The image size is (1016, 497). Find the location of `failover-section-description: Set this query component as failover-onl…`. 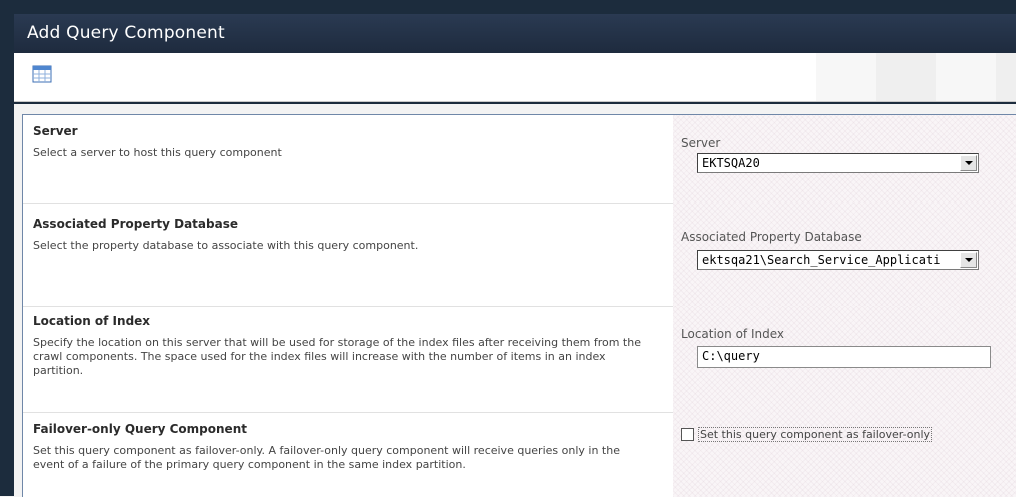

failover-section-description: Set this query component as failover-onl… is located at coordinates (326, 457).